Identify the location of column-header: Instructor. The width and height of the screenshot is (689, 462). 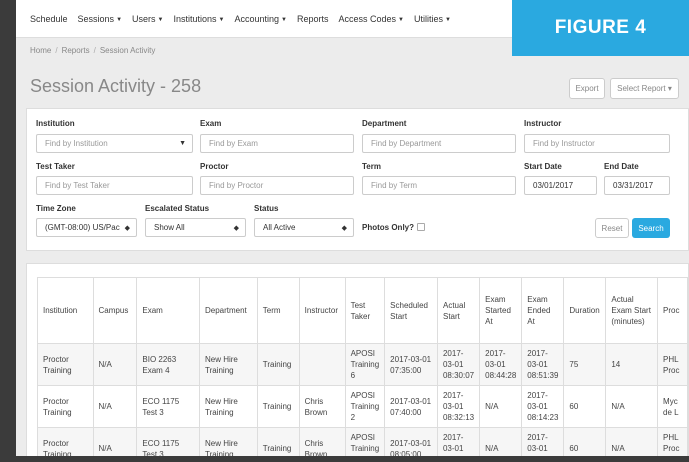
(322, 310).